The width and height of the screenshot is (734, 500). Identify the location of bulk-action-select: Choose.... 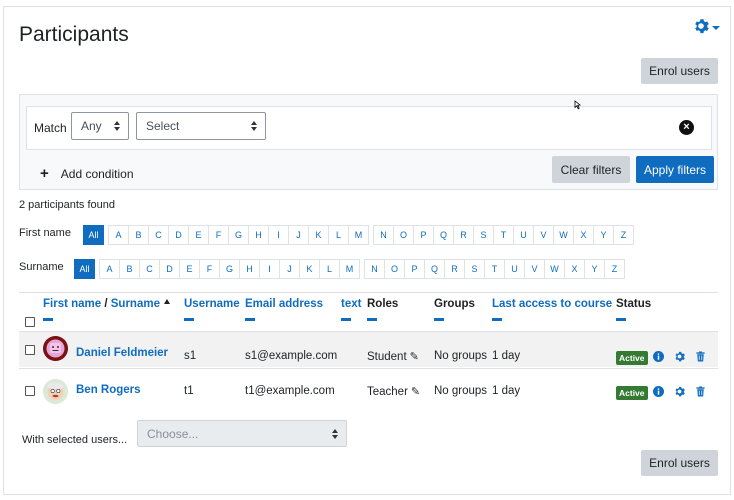
(242, 433).